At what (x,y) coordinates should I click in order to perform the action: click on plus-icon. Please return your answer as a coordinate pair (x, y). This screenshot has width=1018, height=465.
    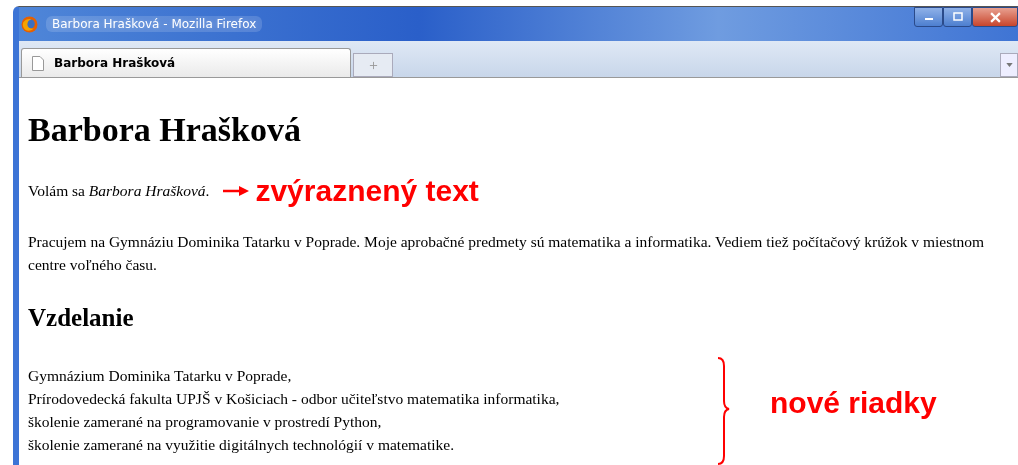
    Looking at the image, I should click on (373, 65).